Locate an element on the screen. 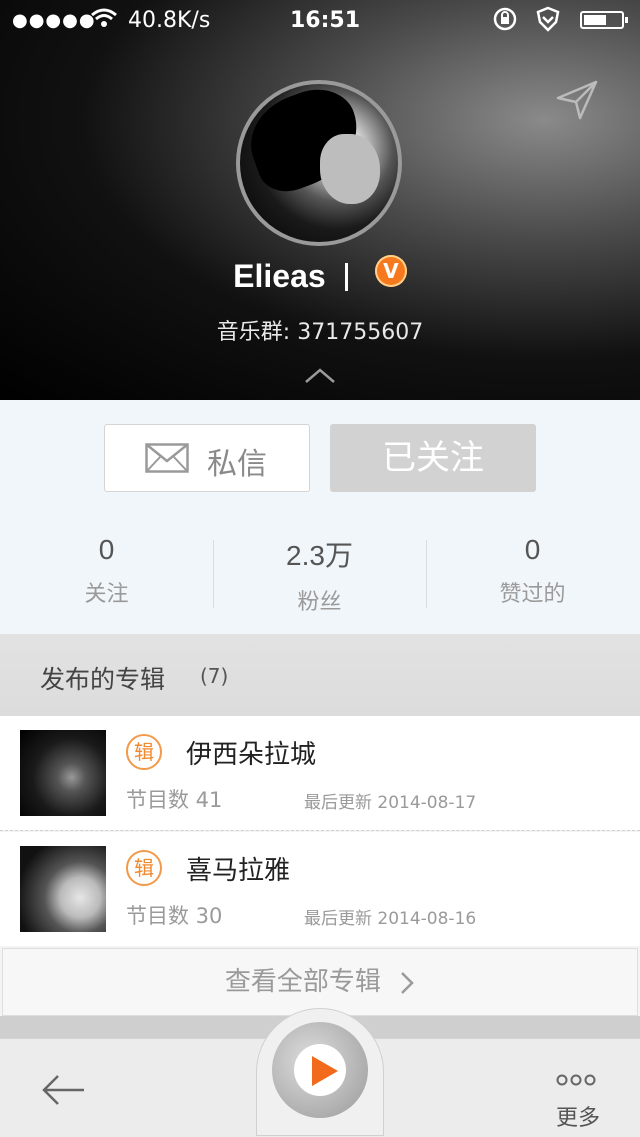 This screenshot has height=1137, width=640. clock: 16:51 is located at coordinates (325, 20).